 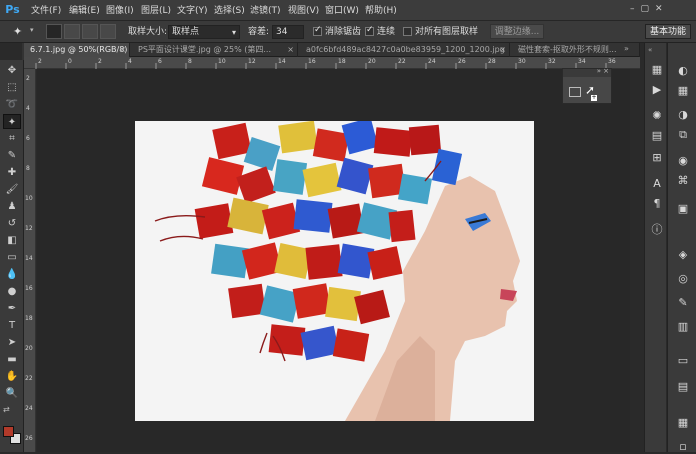 I want to click on collapse-icon: », so click(x=599, y=71).